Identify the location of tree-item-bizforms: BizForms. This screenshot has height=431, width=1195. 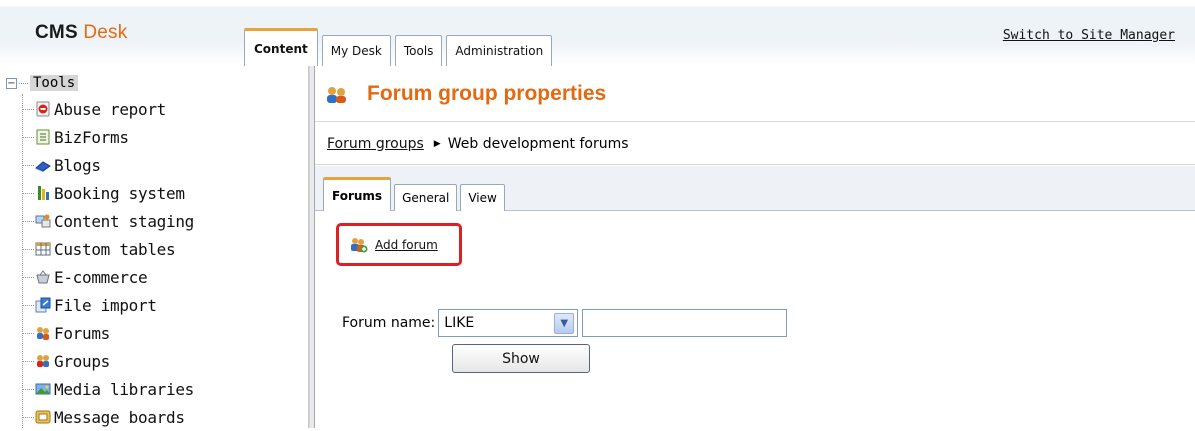
(108, 137).